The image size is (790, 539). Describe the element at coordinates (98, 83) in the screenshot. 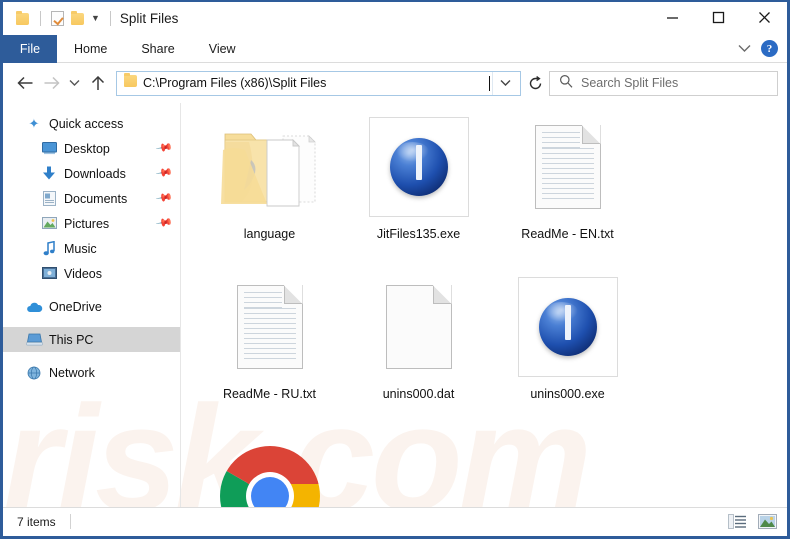

I see `up-button` at that location.